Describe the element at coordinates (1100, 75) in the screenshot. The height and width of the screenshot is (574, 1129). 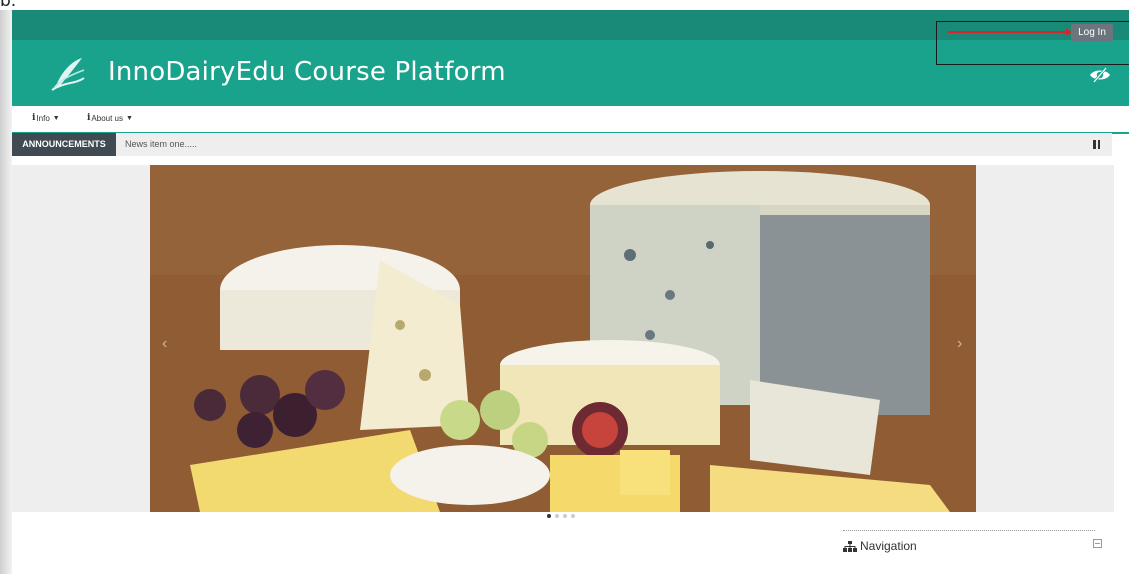
I see `eye-slash-icon` at that location.